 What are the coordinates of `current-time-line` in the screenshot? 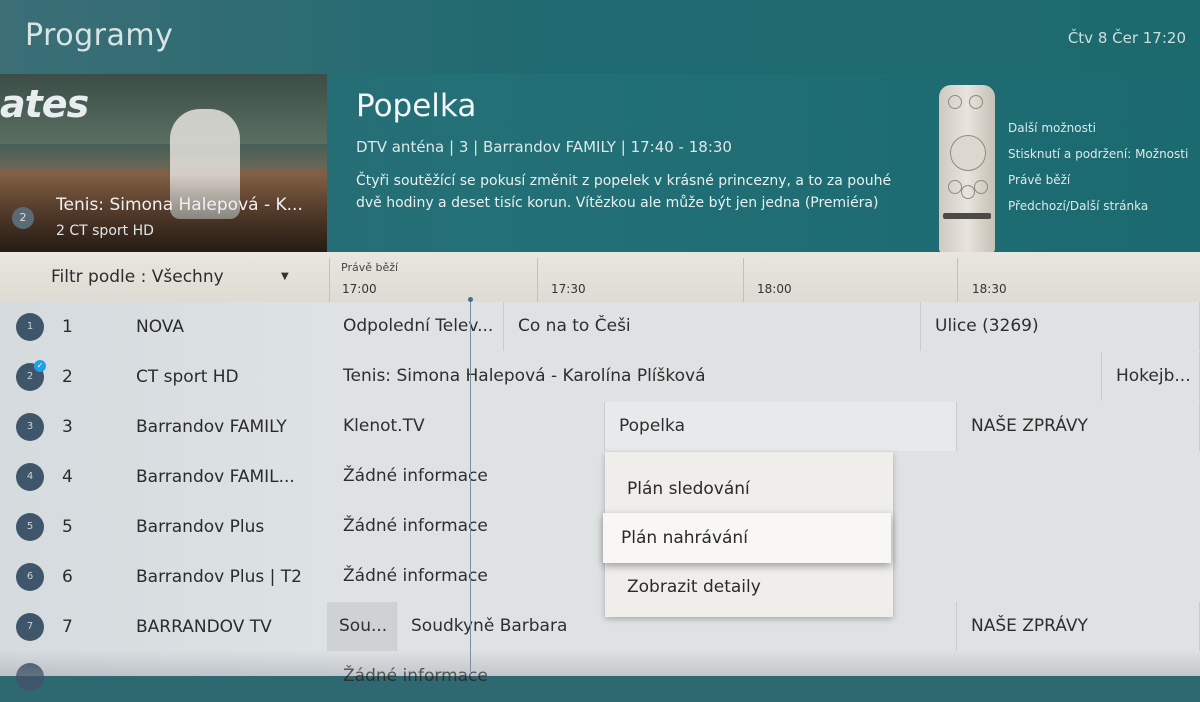 It's located at (470, 487).